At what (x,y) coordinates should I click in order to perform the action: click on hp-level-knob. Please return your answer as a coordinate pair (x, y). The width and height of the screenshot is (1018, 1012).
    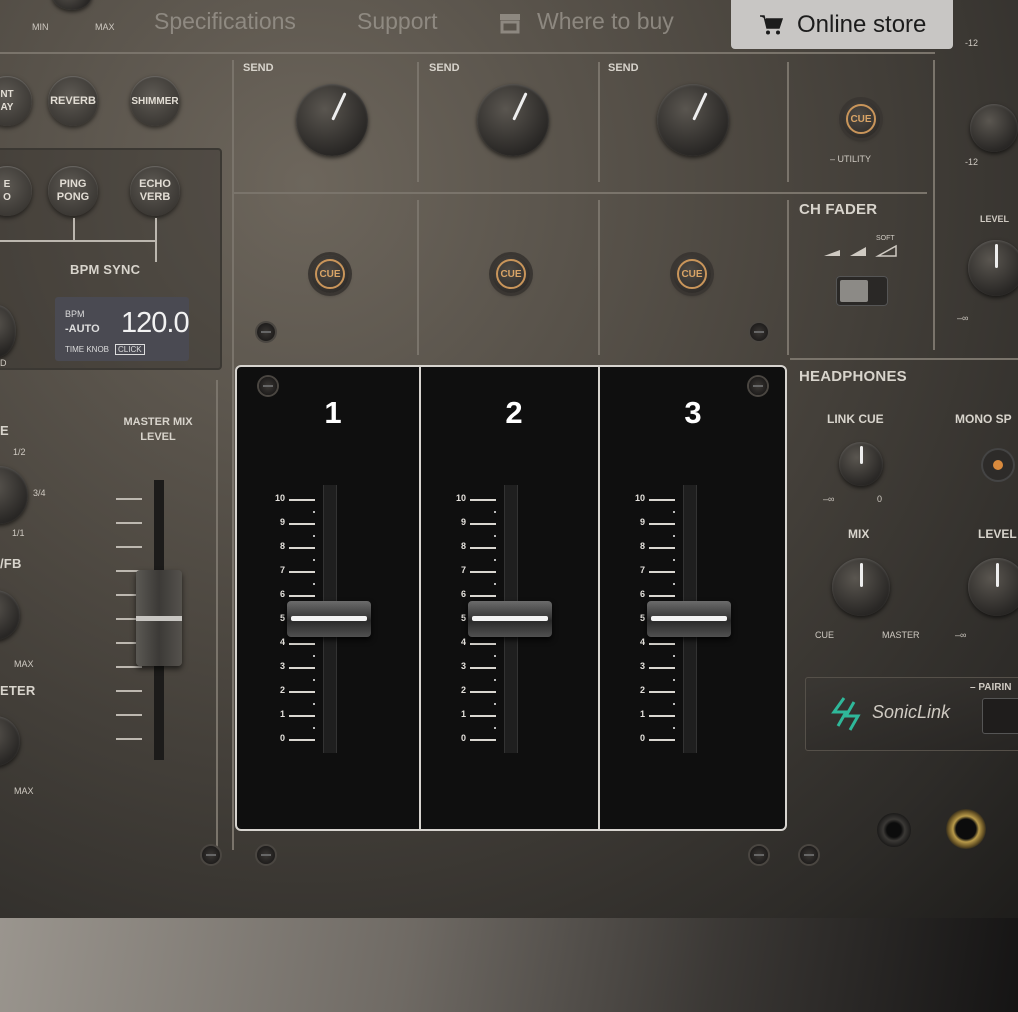
    Looking at the image, I should click on (993, 587).